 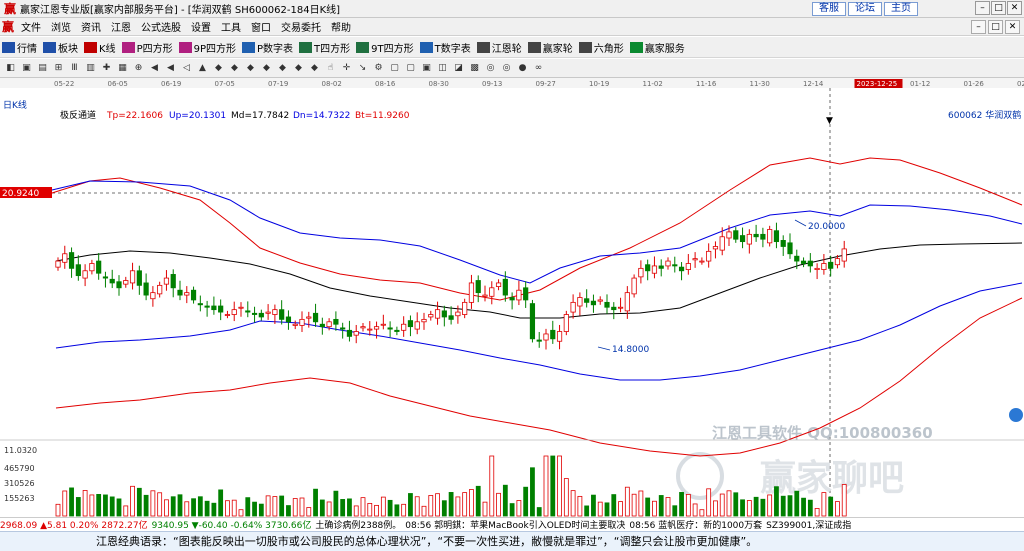 I want to click on draw-tool-icon: ◫, so click(x=442, y=68).